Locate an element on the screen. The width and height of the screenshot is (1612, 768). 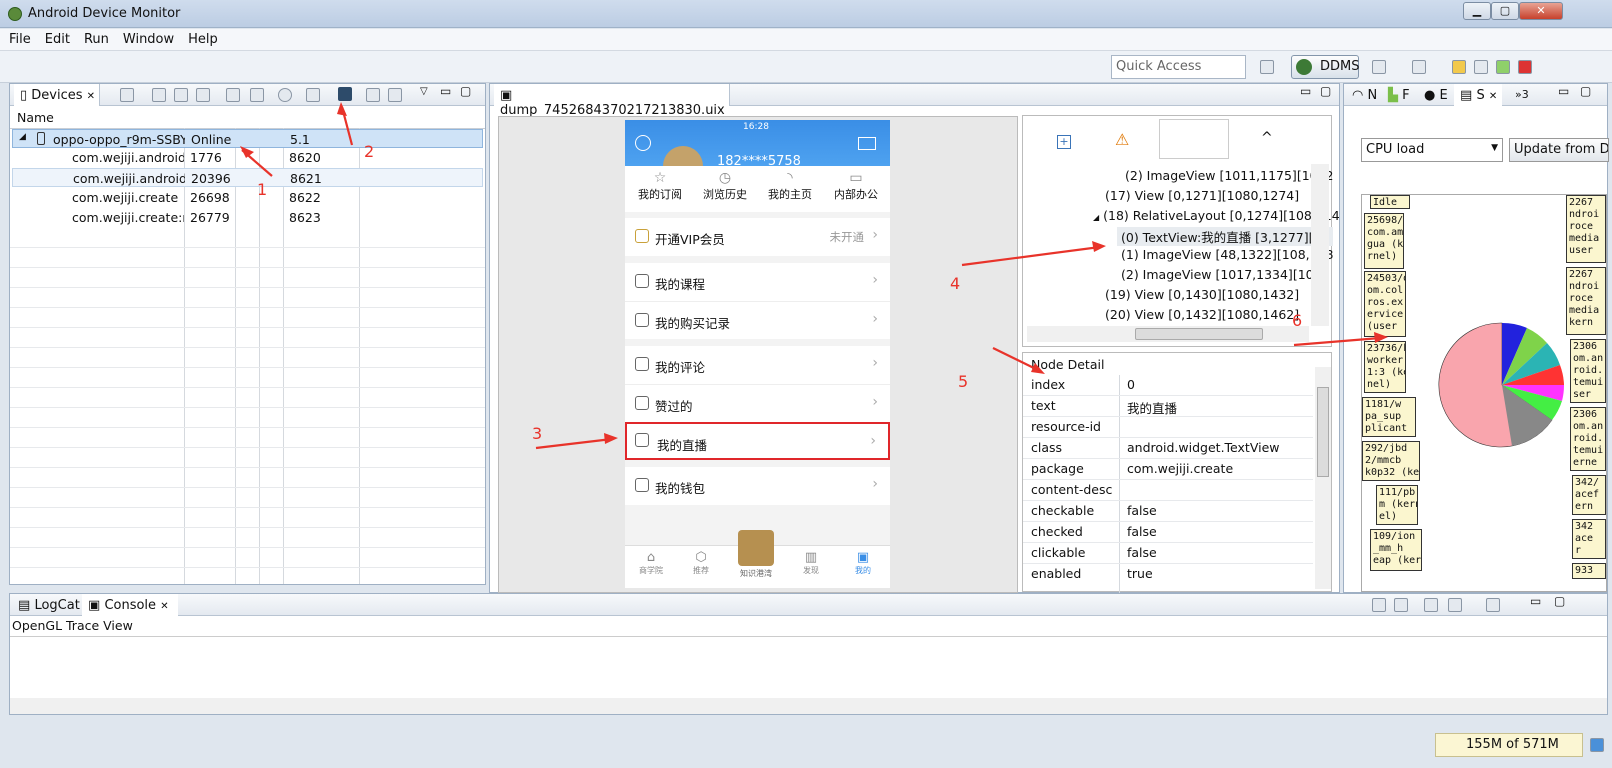
display-console-icon is located at coordinates (1455, 605).